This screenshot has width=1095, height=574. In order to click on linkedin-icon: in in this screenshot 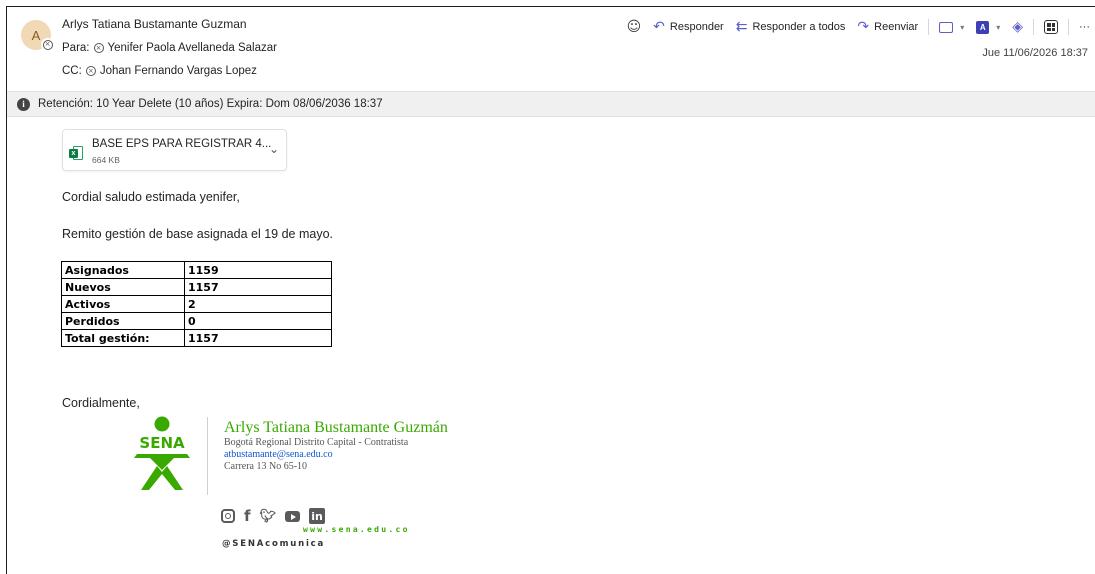, I will do `click(317, 516)`.